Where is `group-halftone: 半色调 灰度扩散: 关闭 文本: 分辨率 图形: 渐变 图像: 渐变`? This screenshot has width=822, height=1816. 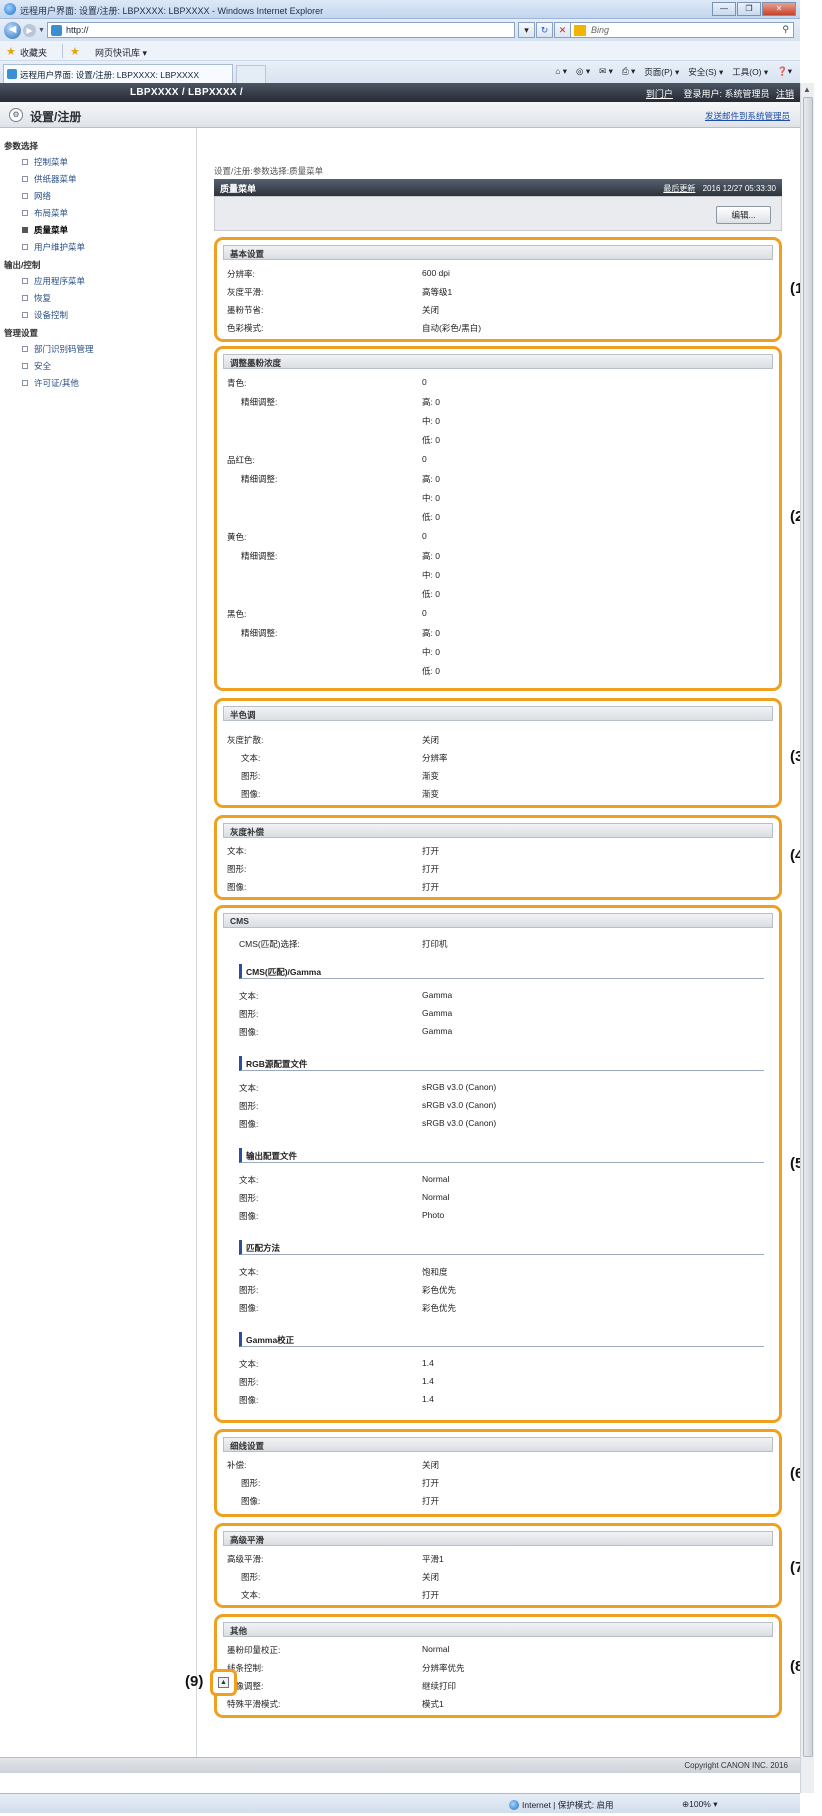
group-halftone: 半色调 灰度扩散: 关闭 文本: 分辨率 图形: 渐变 图像: 渐变 is located at coordinates (498, 753).